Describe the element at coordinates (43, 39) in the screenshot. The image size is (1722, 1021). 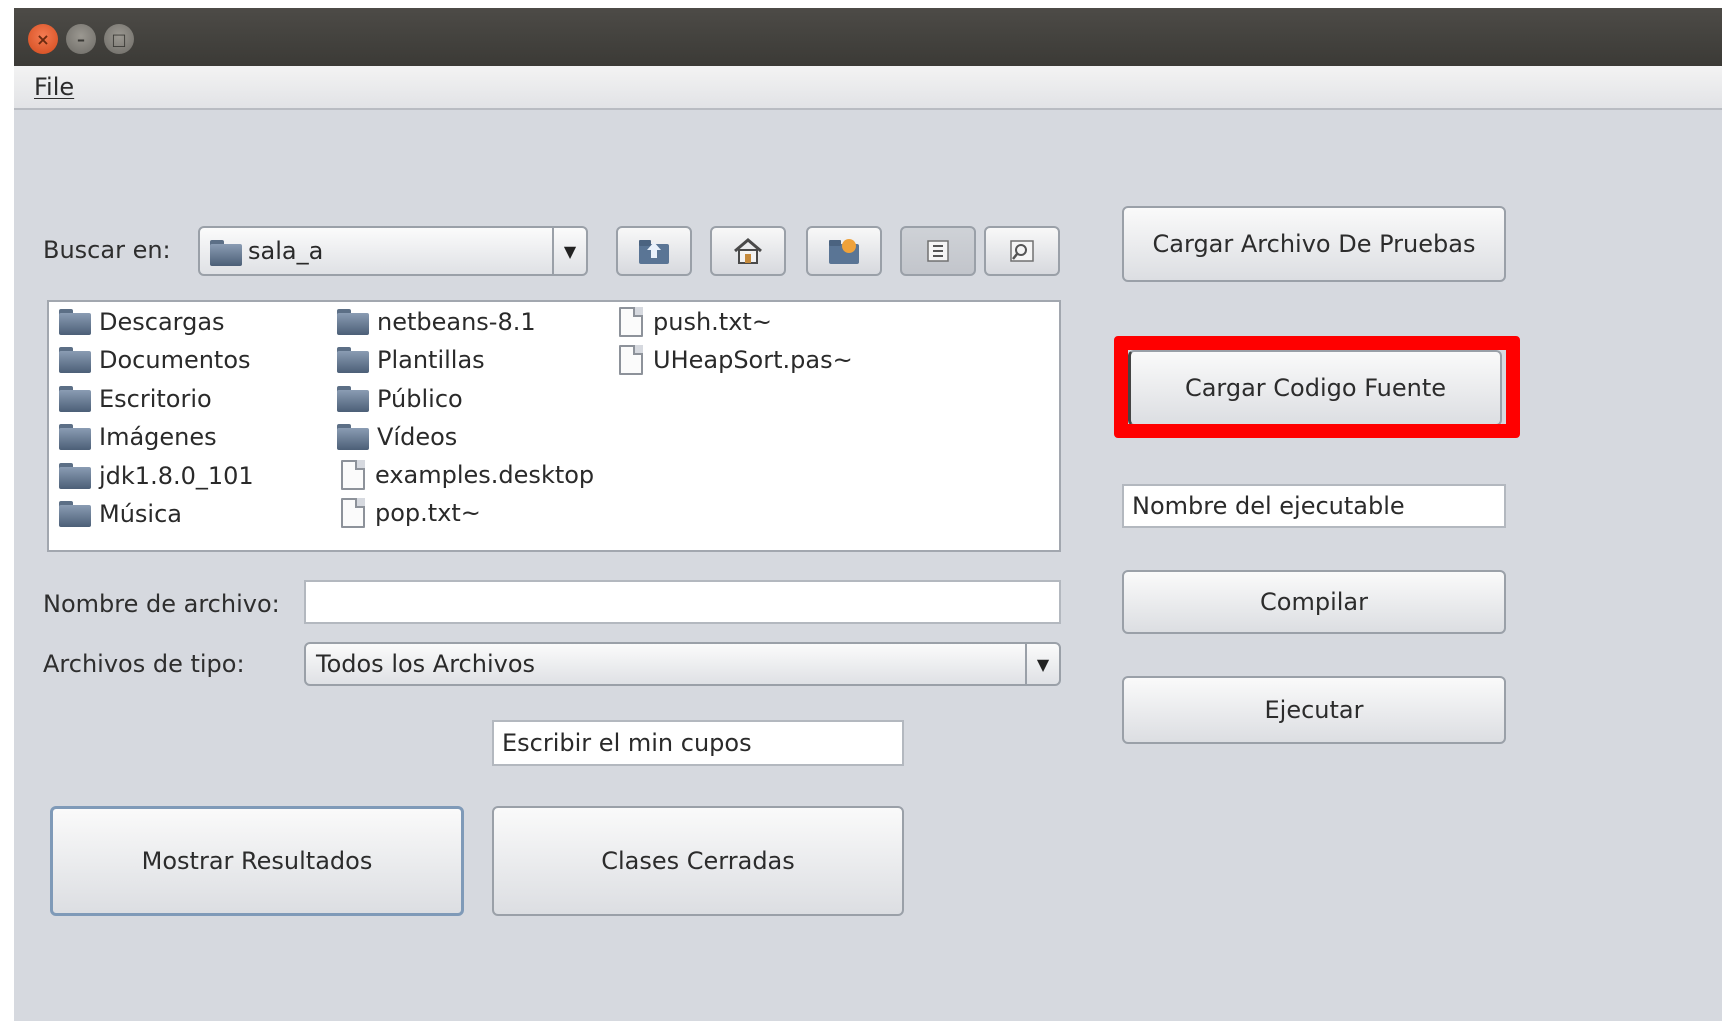
I see `close-window-icon: ×` at that location.